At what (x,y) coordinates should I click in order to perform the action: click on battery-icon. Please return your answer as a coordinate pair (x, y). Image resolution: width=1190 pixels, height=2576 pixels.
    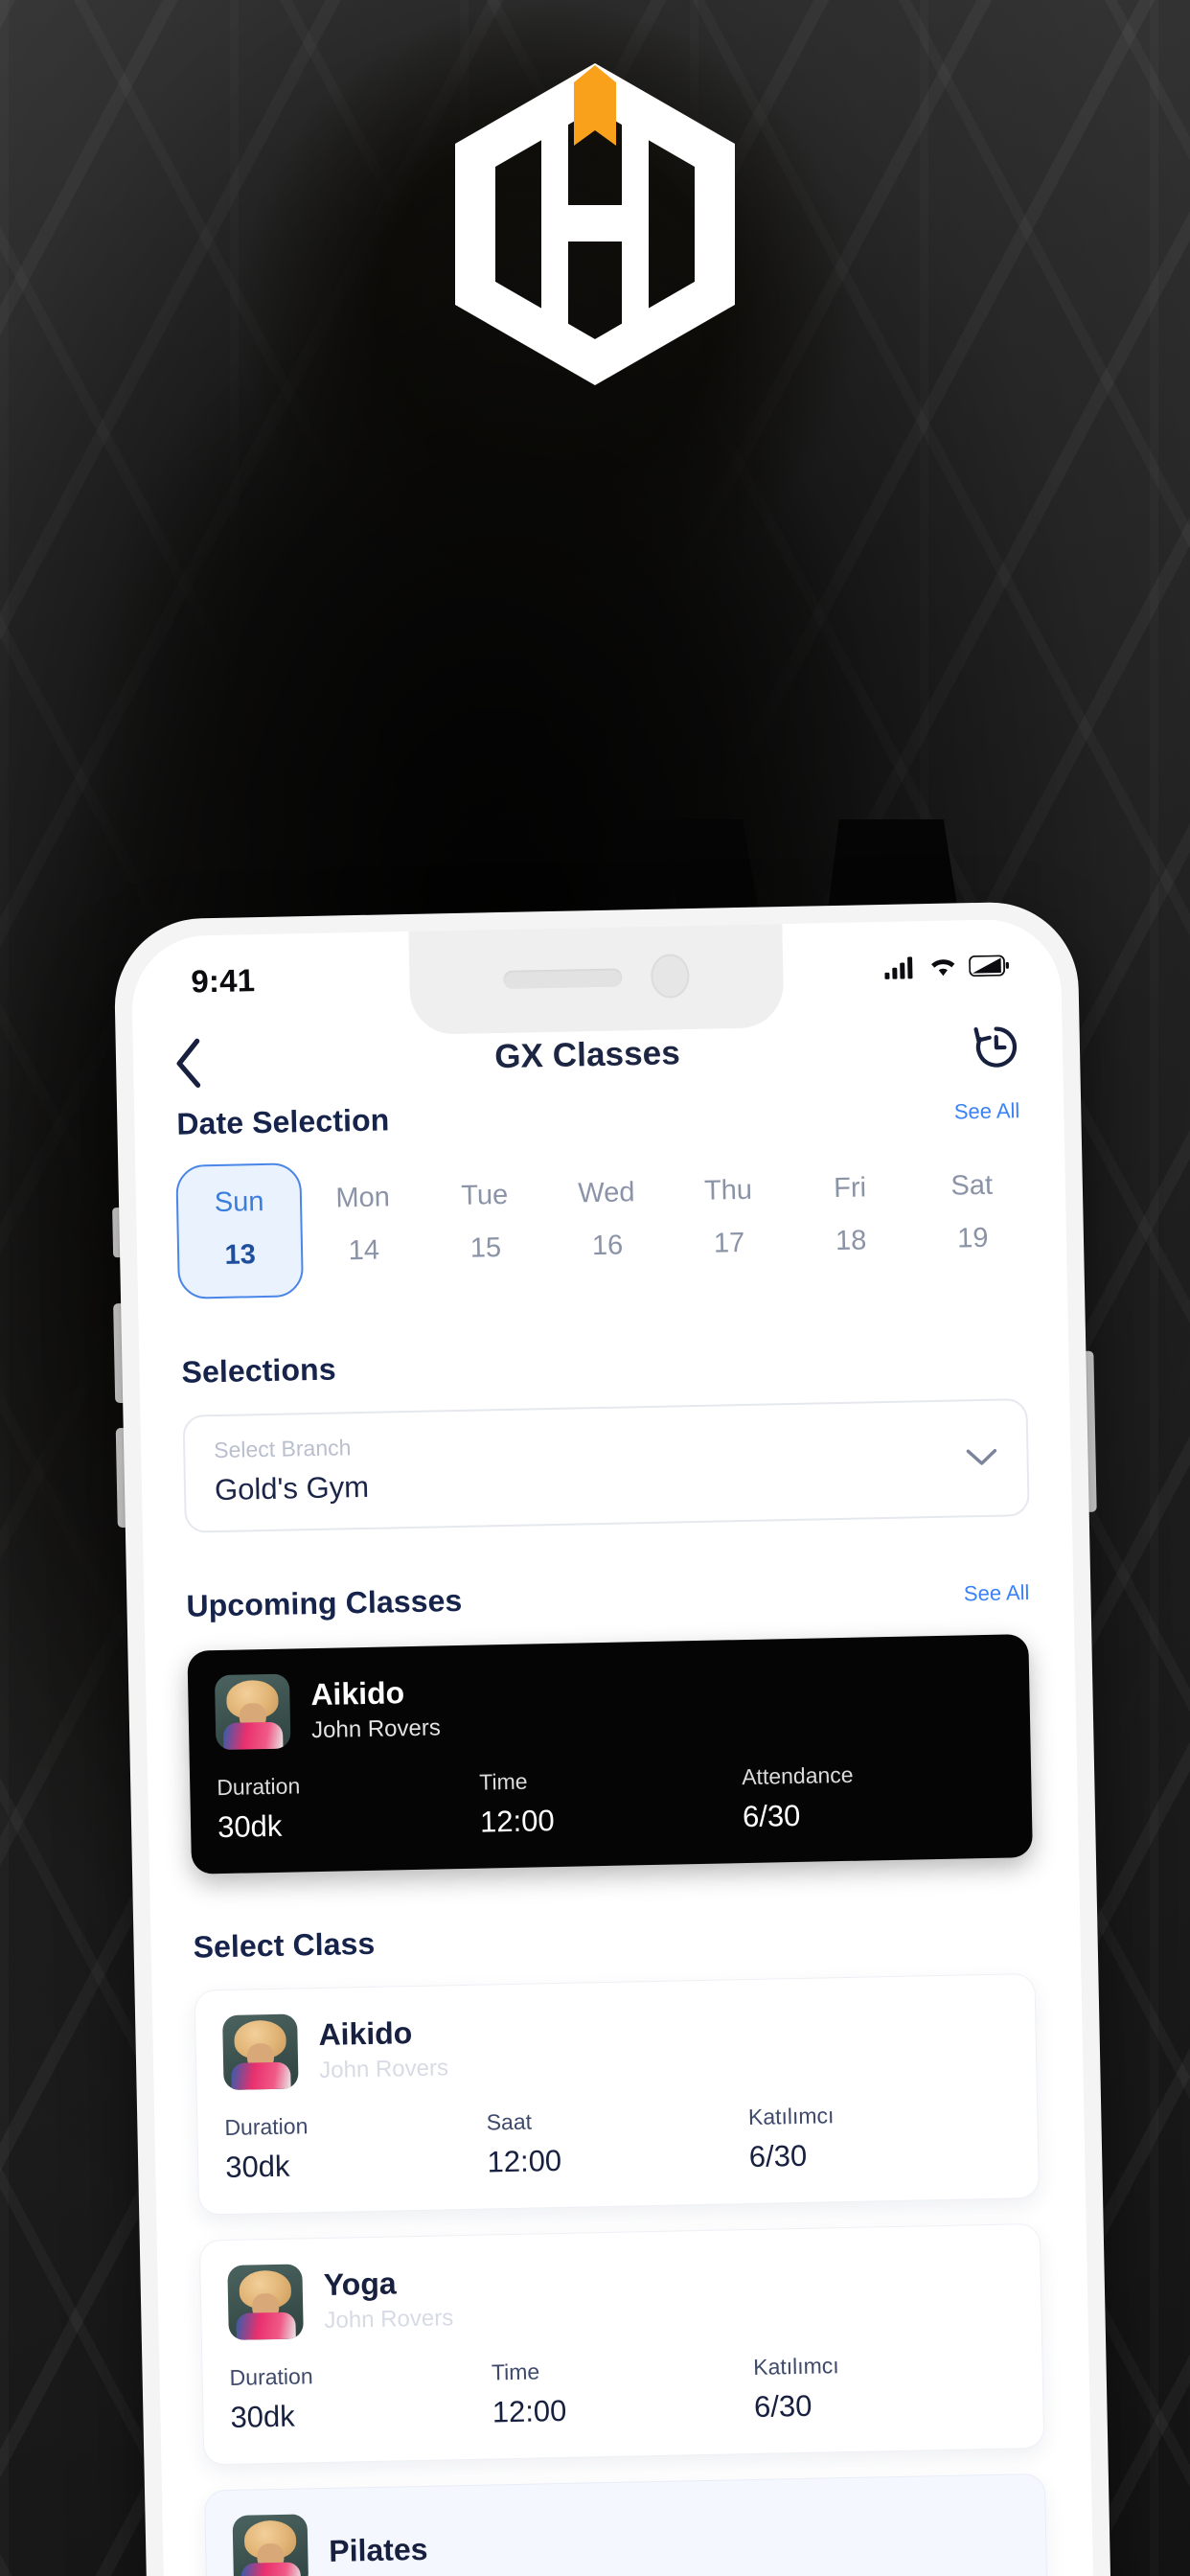
    Looking at the image, I should click on (989, 966).